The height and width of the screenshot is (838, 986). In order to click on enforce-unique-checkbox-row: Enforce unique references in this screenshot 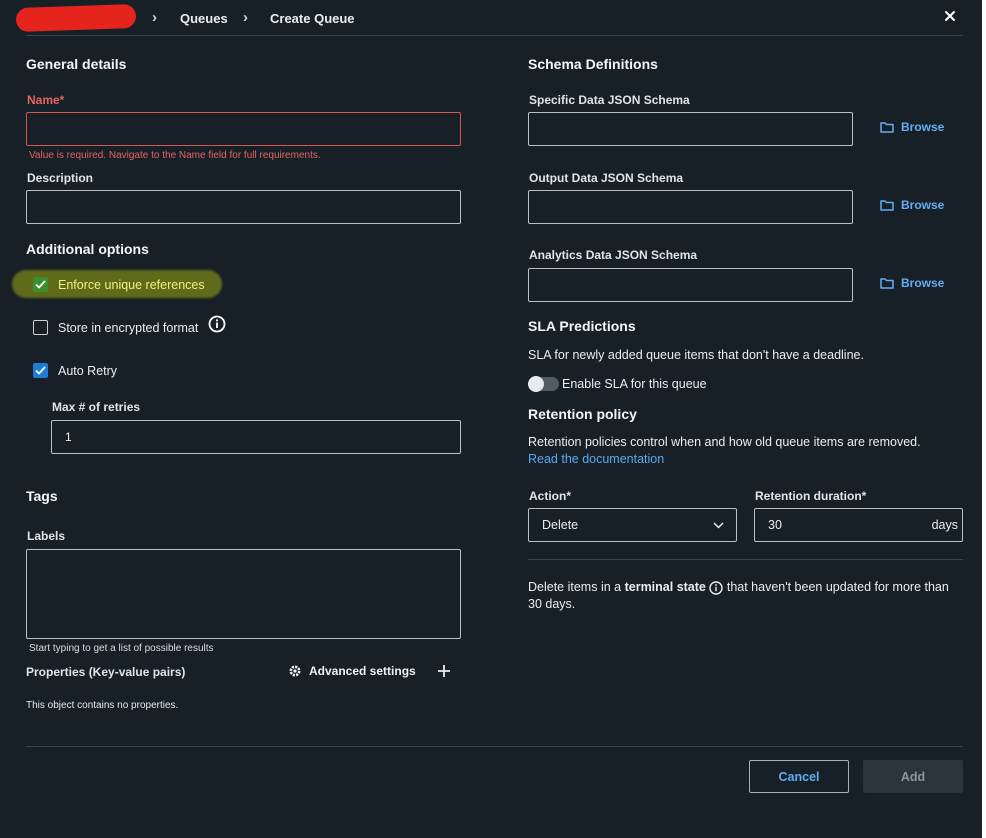, I will do `click(119, 284)`.